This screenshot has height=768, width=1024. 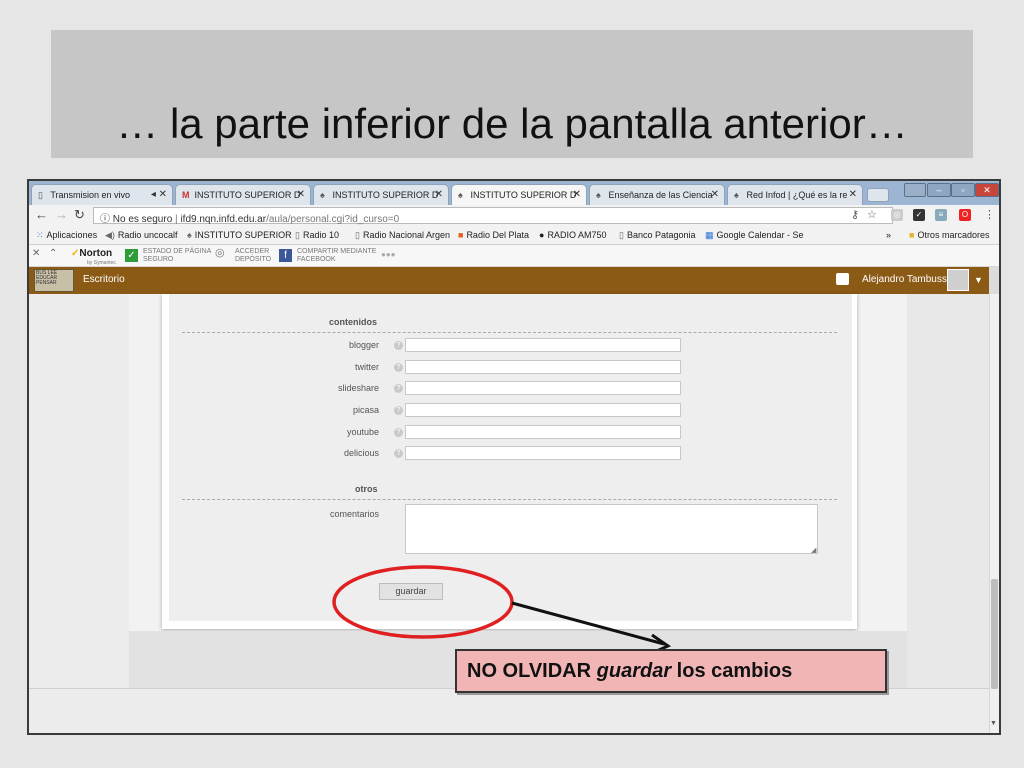 I want to click on note-emphasis: guardar, so click(x=634, y=671).